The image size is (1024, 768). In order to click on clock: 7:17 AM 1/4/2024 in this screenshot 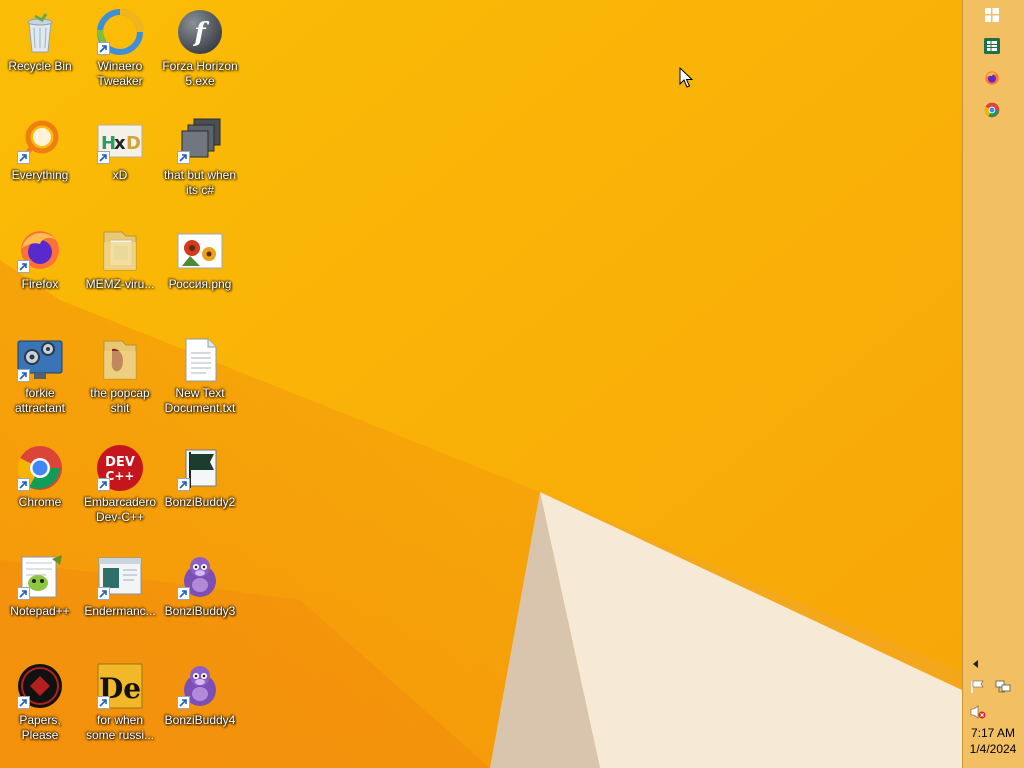, I will do `click(993, 741)`.